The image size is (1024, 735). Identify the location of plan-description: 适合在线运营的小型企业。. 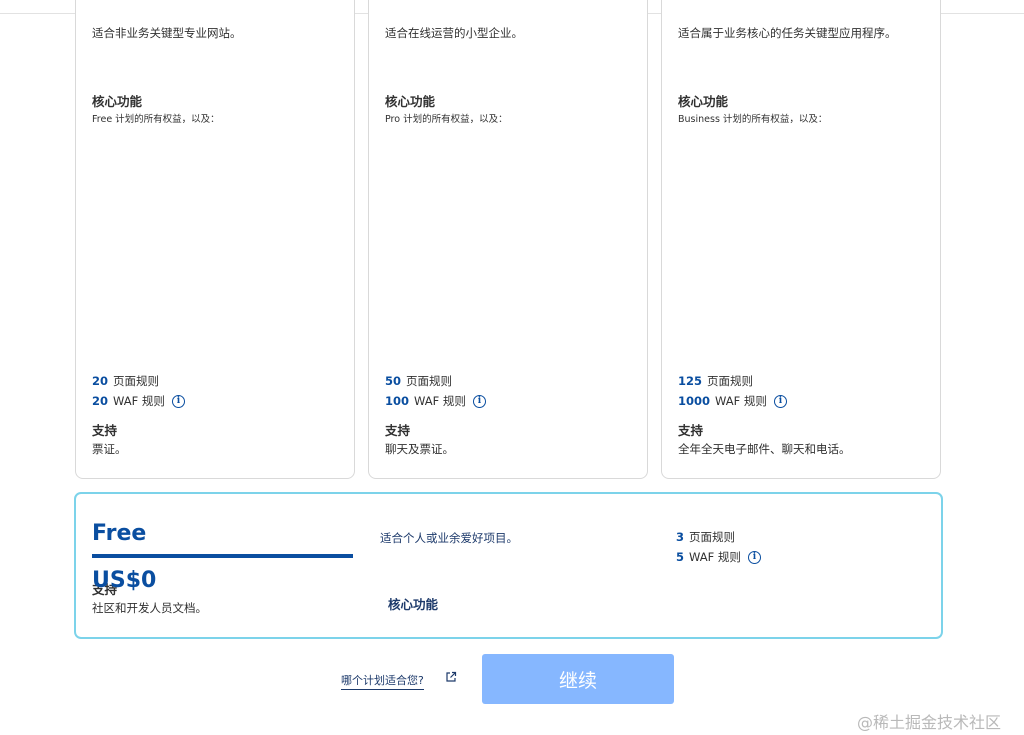
(454, 33).